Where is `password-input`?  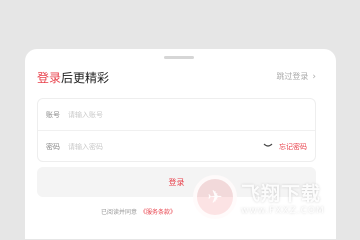 password-input is located at coordinates (143, 147).